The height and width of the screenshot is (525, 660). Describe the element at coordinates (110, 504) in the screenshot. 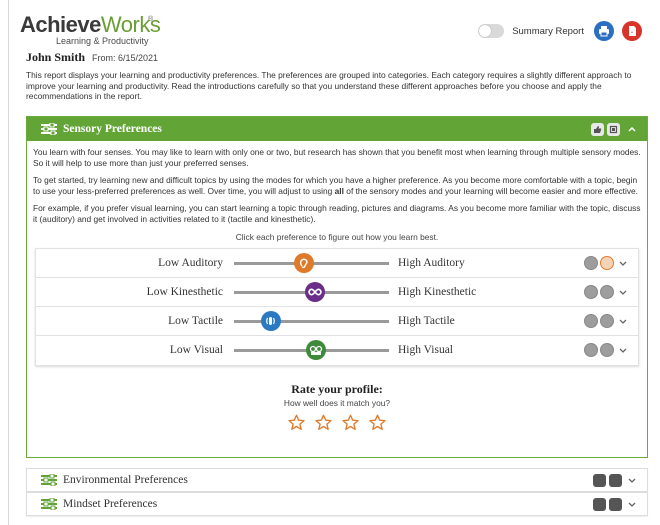

I see `mindset-panel-title: Mindset Preferences` at that location.